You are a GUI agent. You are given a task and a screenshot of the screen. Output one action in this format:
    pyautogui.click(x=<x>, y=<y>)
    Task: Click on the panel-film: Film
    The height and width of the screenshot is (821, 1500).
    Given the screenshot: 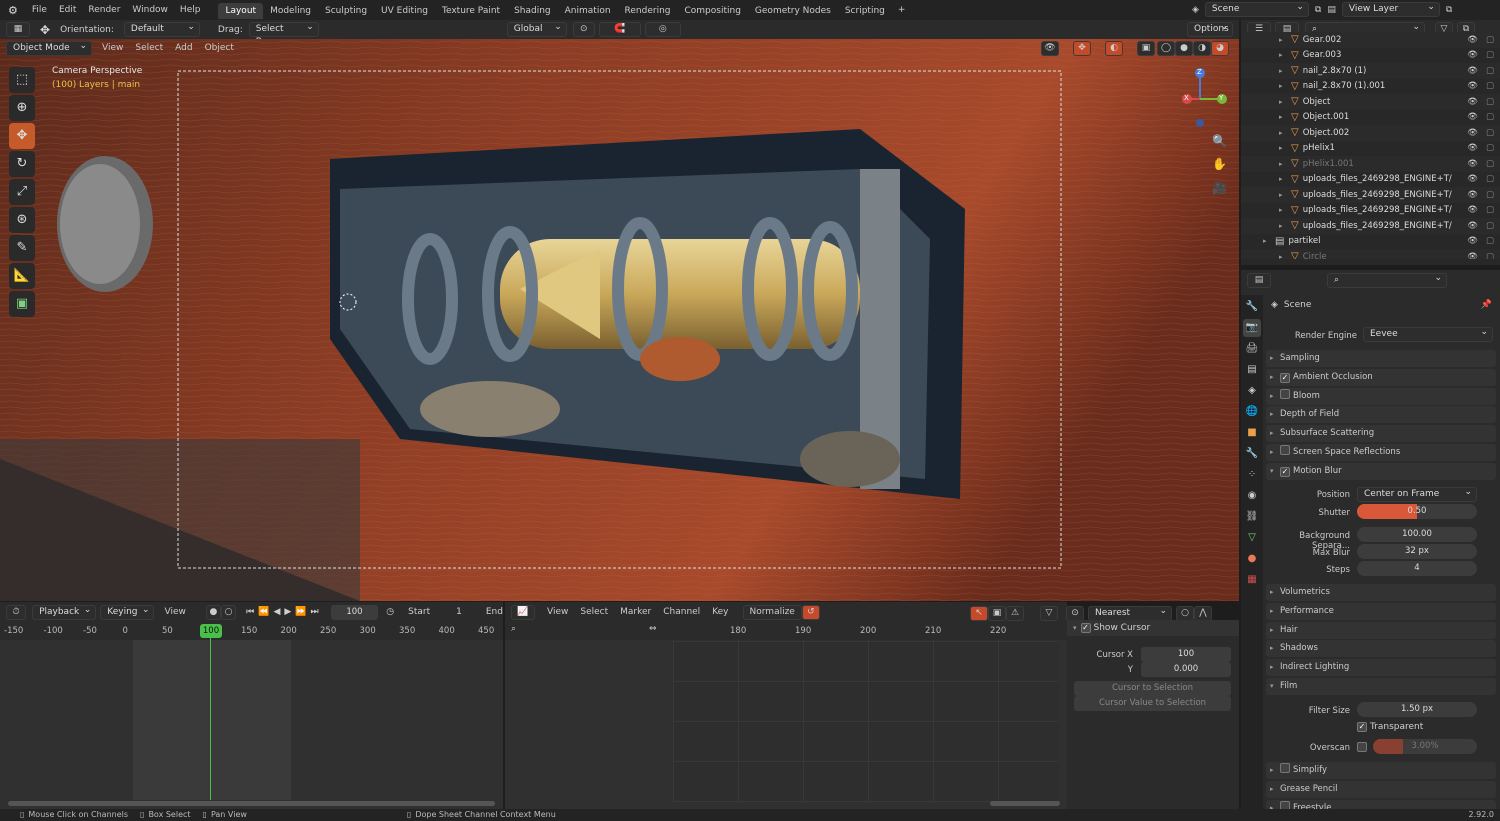 What is the action you would take?
    pyautogui.click(x=1381, y=686)
    